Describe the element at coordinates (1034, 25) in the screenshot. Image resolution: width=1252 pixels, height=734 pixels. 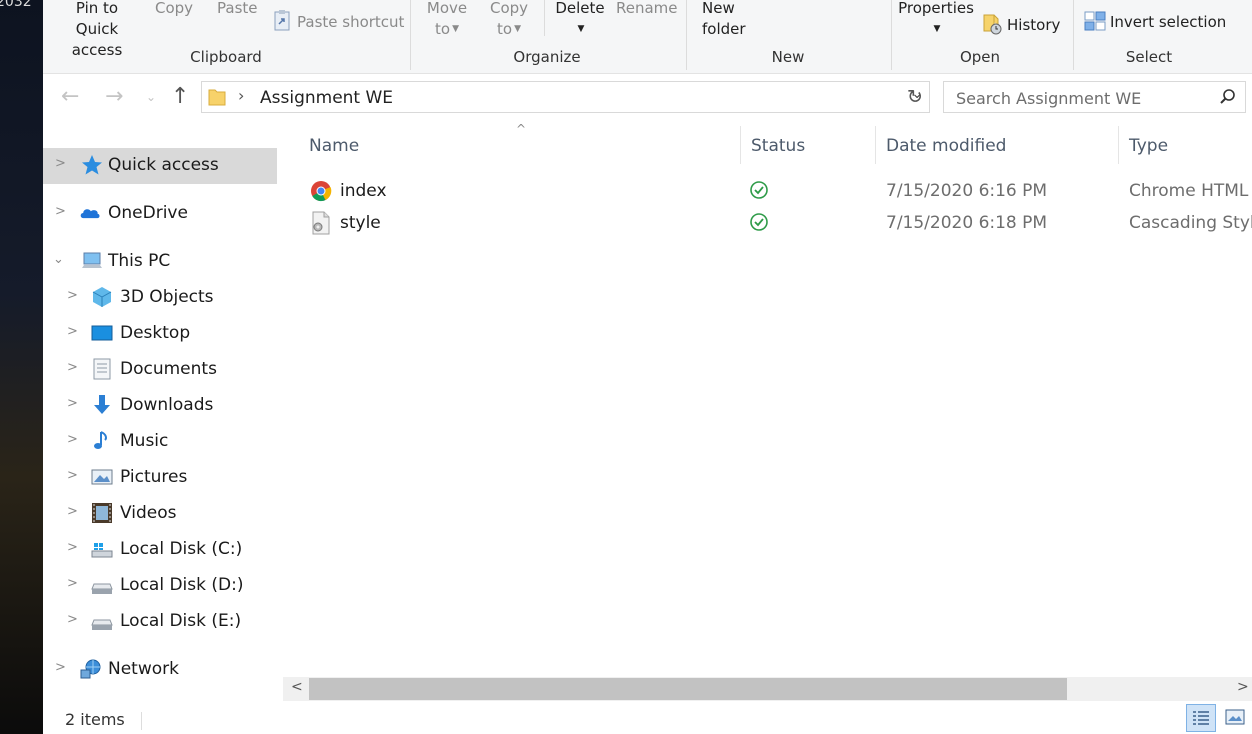
I see `history-label: History` at that location.